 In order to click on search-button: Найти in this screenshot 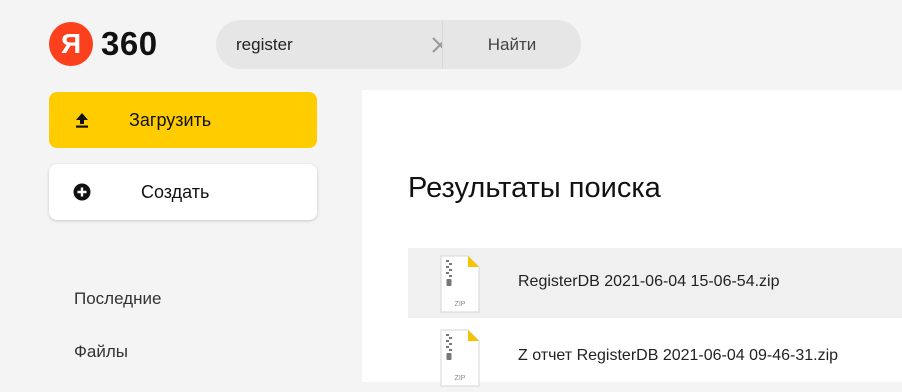, I will do `click(511, 44)`.